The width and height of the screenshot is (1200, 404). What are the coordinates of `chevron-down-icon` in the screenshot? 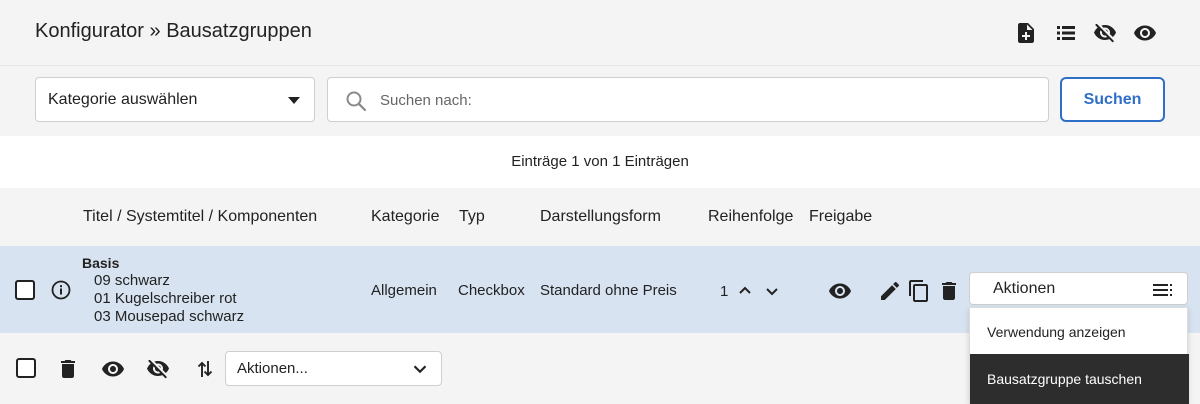 It's located at (420, 369).